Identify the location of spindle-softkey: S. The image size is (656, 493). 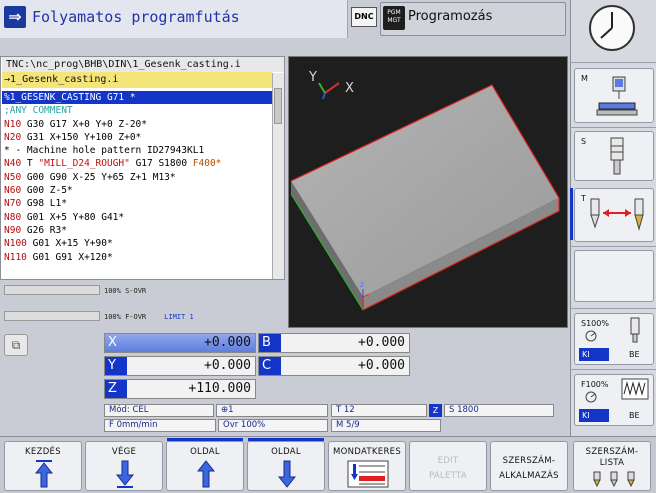
(614, 156).